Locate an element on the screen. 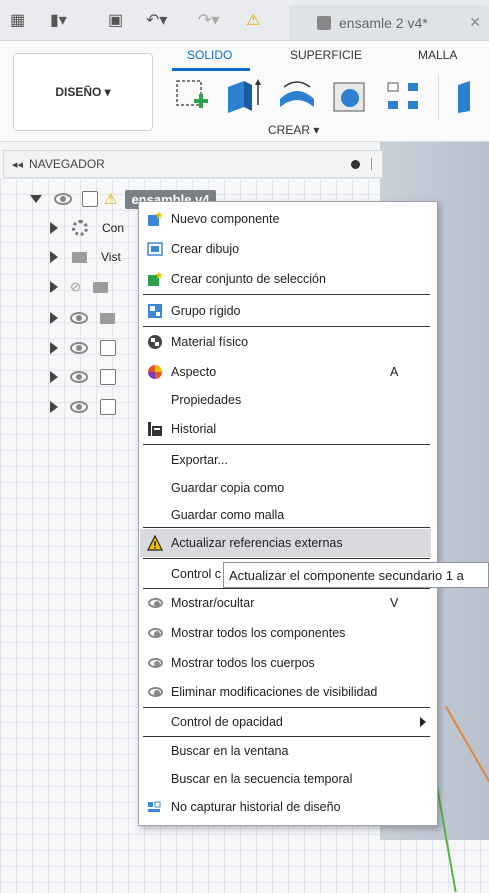  menu-item-create-selection-set: Crear conjunto de selección is located at coordinates (285, 279).